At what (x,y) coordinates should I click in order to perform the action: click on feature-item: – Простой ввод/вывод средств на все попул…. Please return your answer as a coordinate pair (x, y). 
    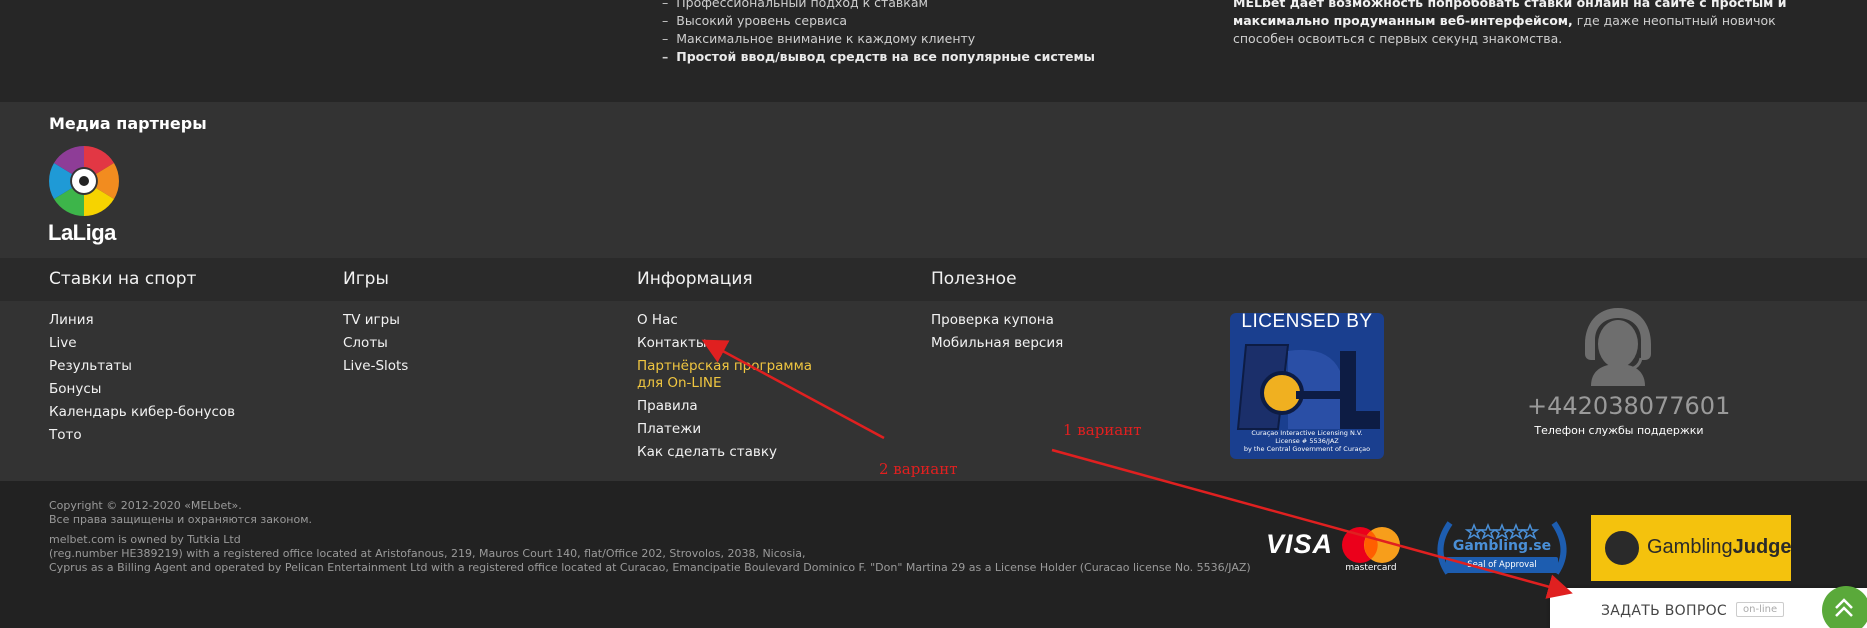
    Looking at the image, I should click on (878, 56).